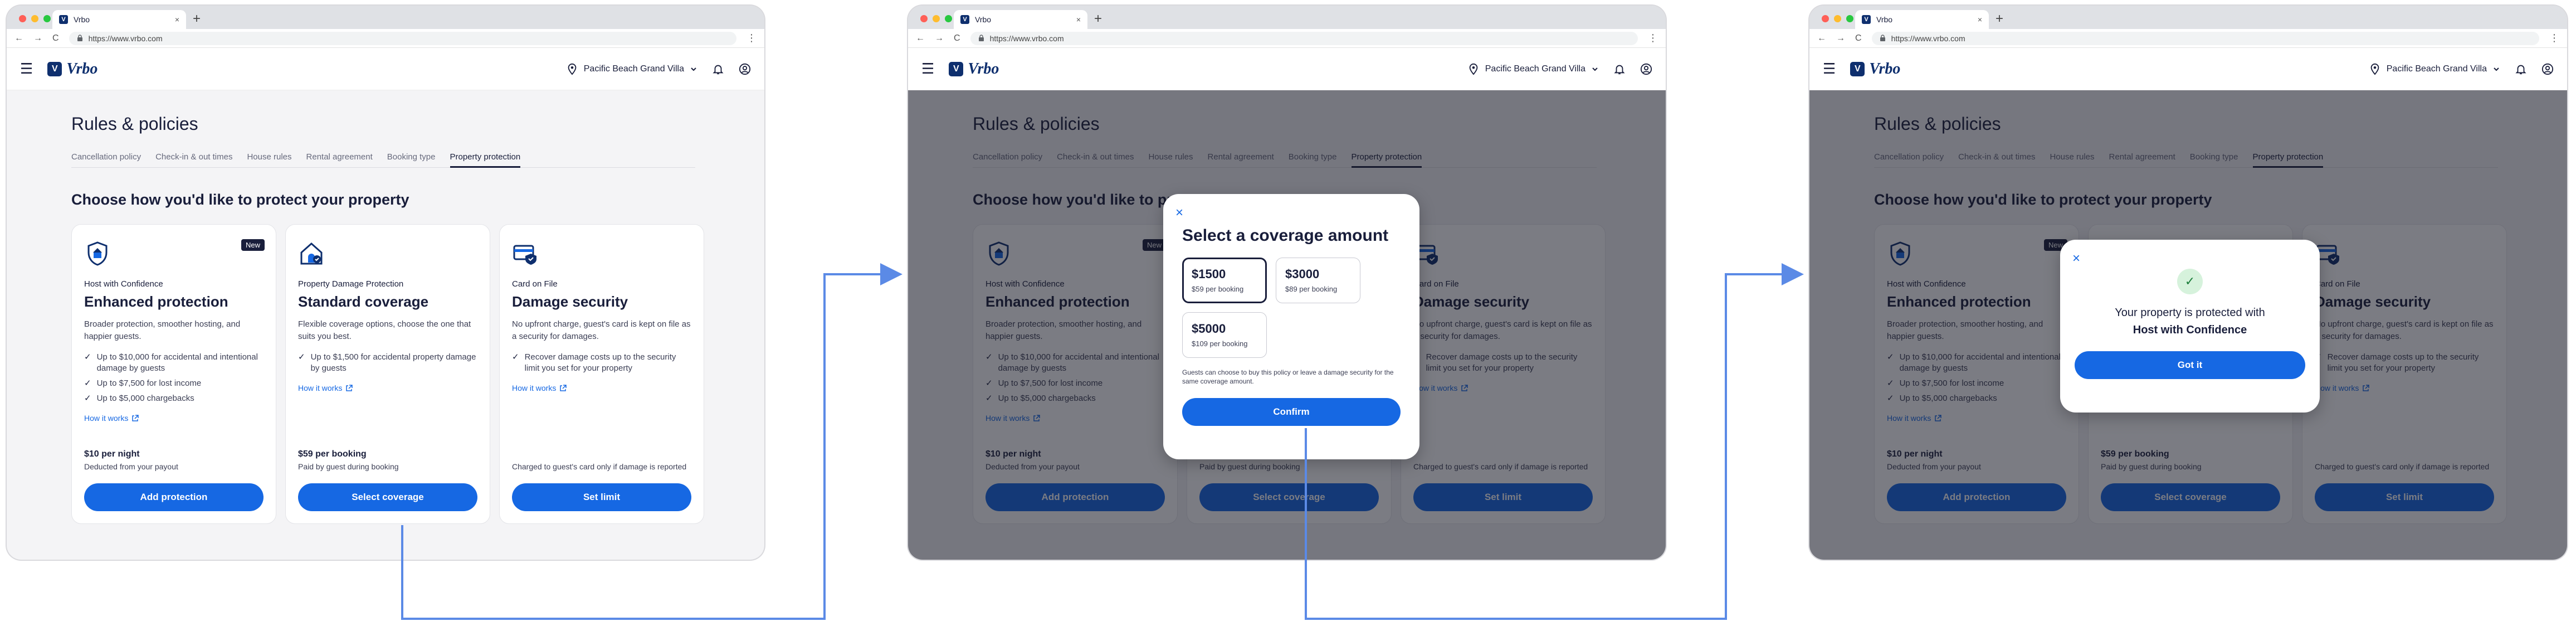  Describe the element at coordinates (485, 159) in the screenshot. I see `tab-property-protection: Property protection` at that location.